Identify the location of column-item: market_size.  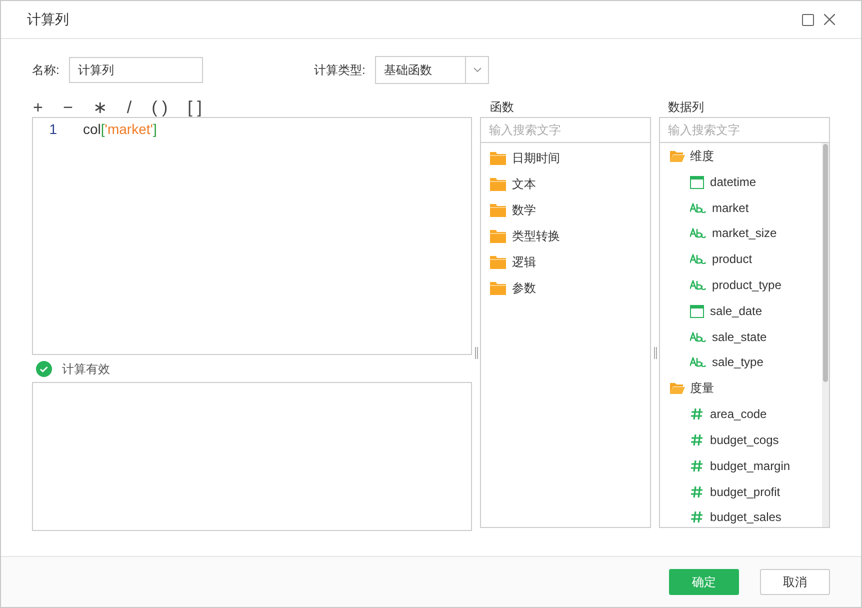
(741, 233).